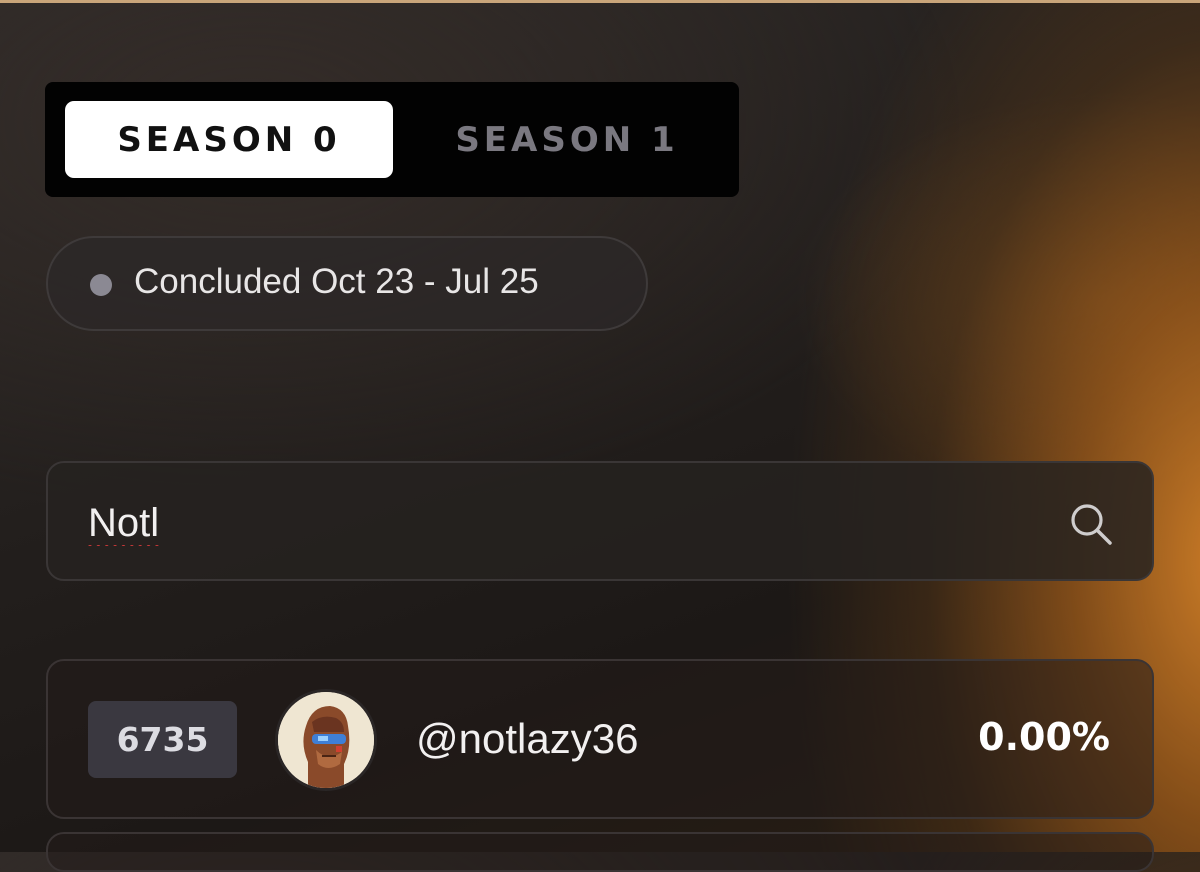 This screenshot has height=872, width=1200. What do you see at coordinates (336, 281) in the screenshot?
I see `status-text: Concluded Oct 23 - Jul 25` at bounding box center [336, 281].